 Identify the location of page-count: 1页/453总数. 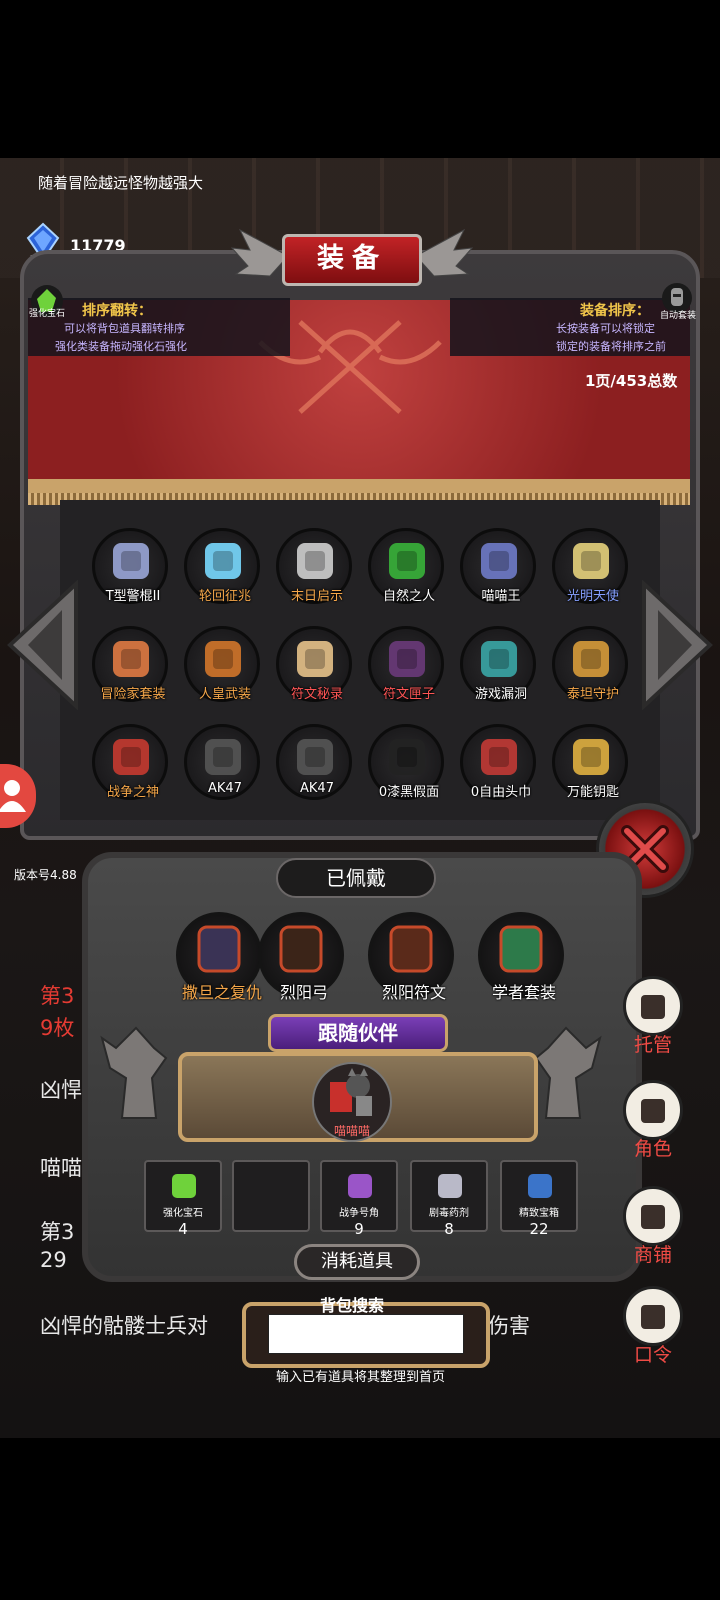
(631, 381).